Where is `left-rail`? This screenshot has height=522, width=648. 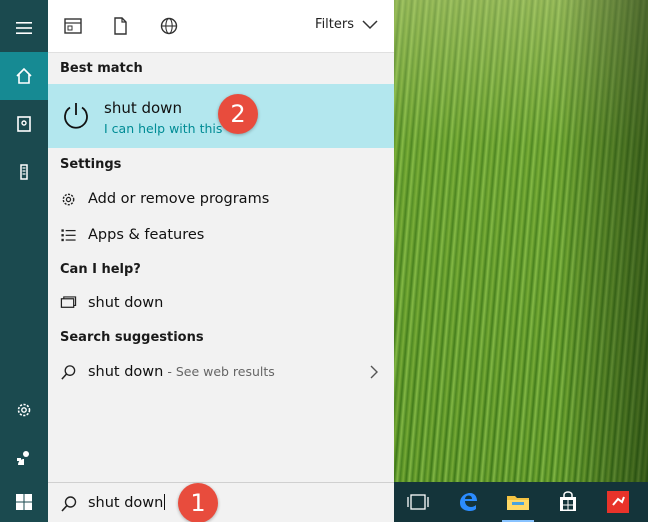 left-rail is located at coordinates (24, 241).